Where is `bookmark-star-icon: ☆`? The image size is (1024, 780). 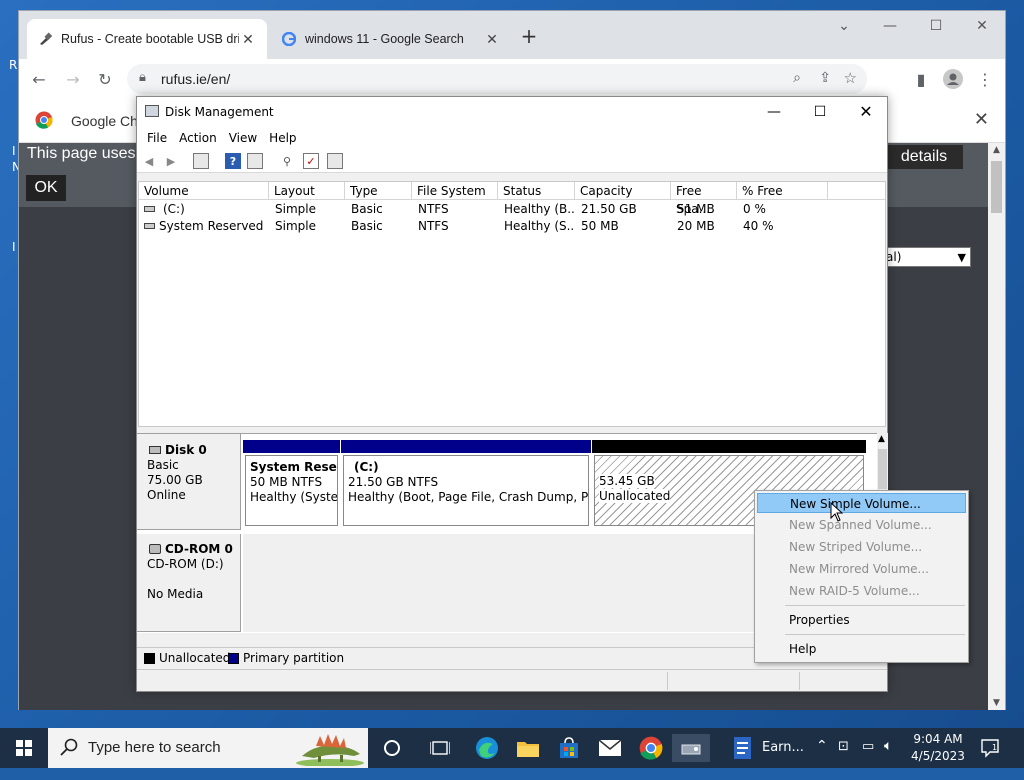 bookmark-star-icon: ☆ is located at coordinates (850, 78).